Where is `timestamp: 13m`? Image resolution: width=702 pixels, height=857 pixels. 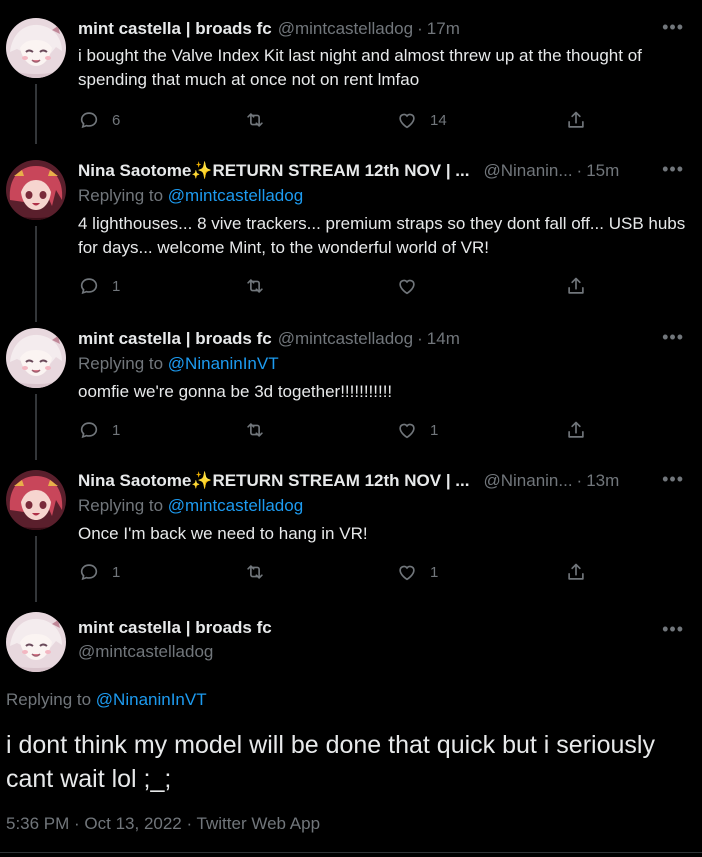 timestamp: 13m is located at coordinates (602, 481).